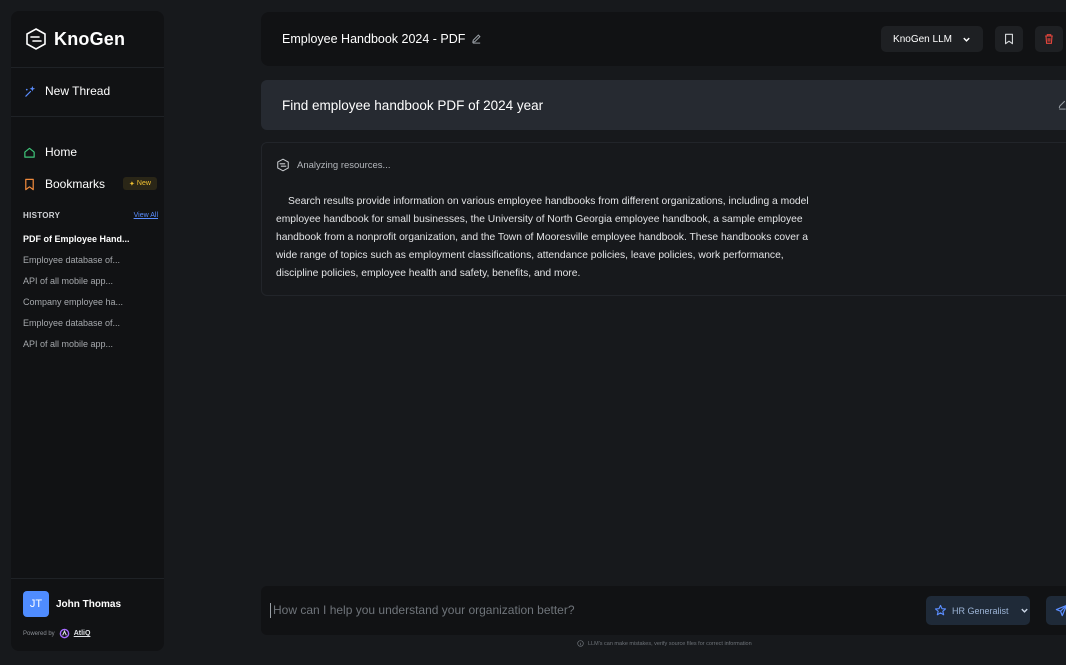 This screenshot has width=1066, height=665. What do you see at coordinates (593, 610) in the screenshot?
I see `prompt-input` at bounding box center [593, 610].